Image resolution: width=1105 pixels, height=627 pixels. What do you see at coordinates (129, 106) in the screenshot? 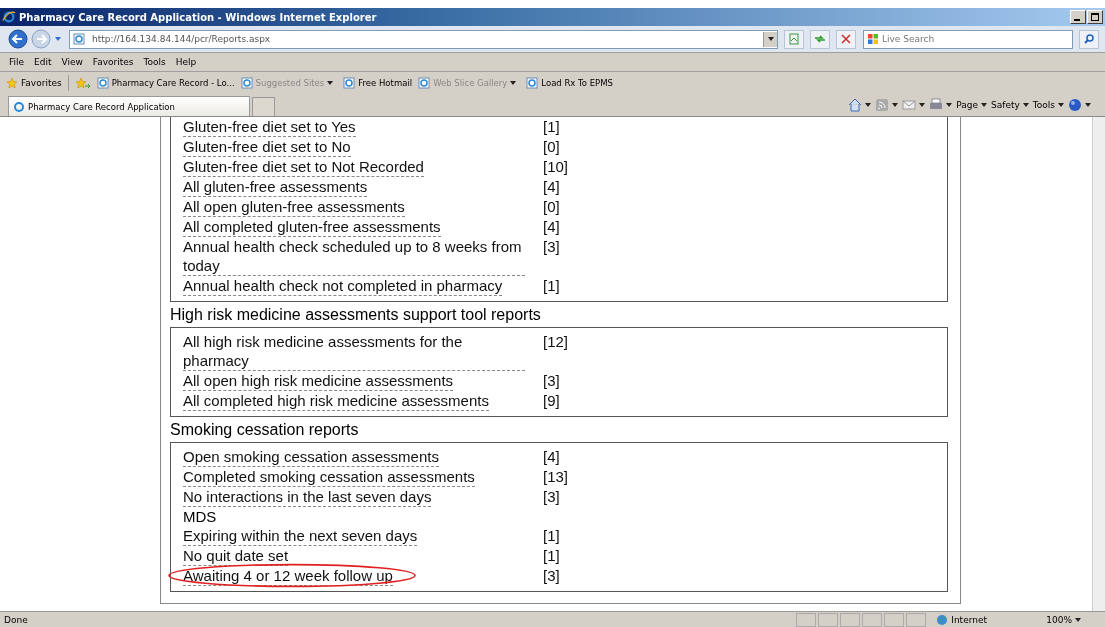
I see `browser-tab: Pharmacy Care Record Application` at bounding box center [129, 106].